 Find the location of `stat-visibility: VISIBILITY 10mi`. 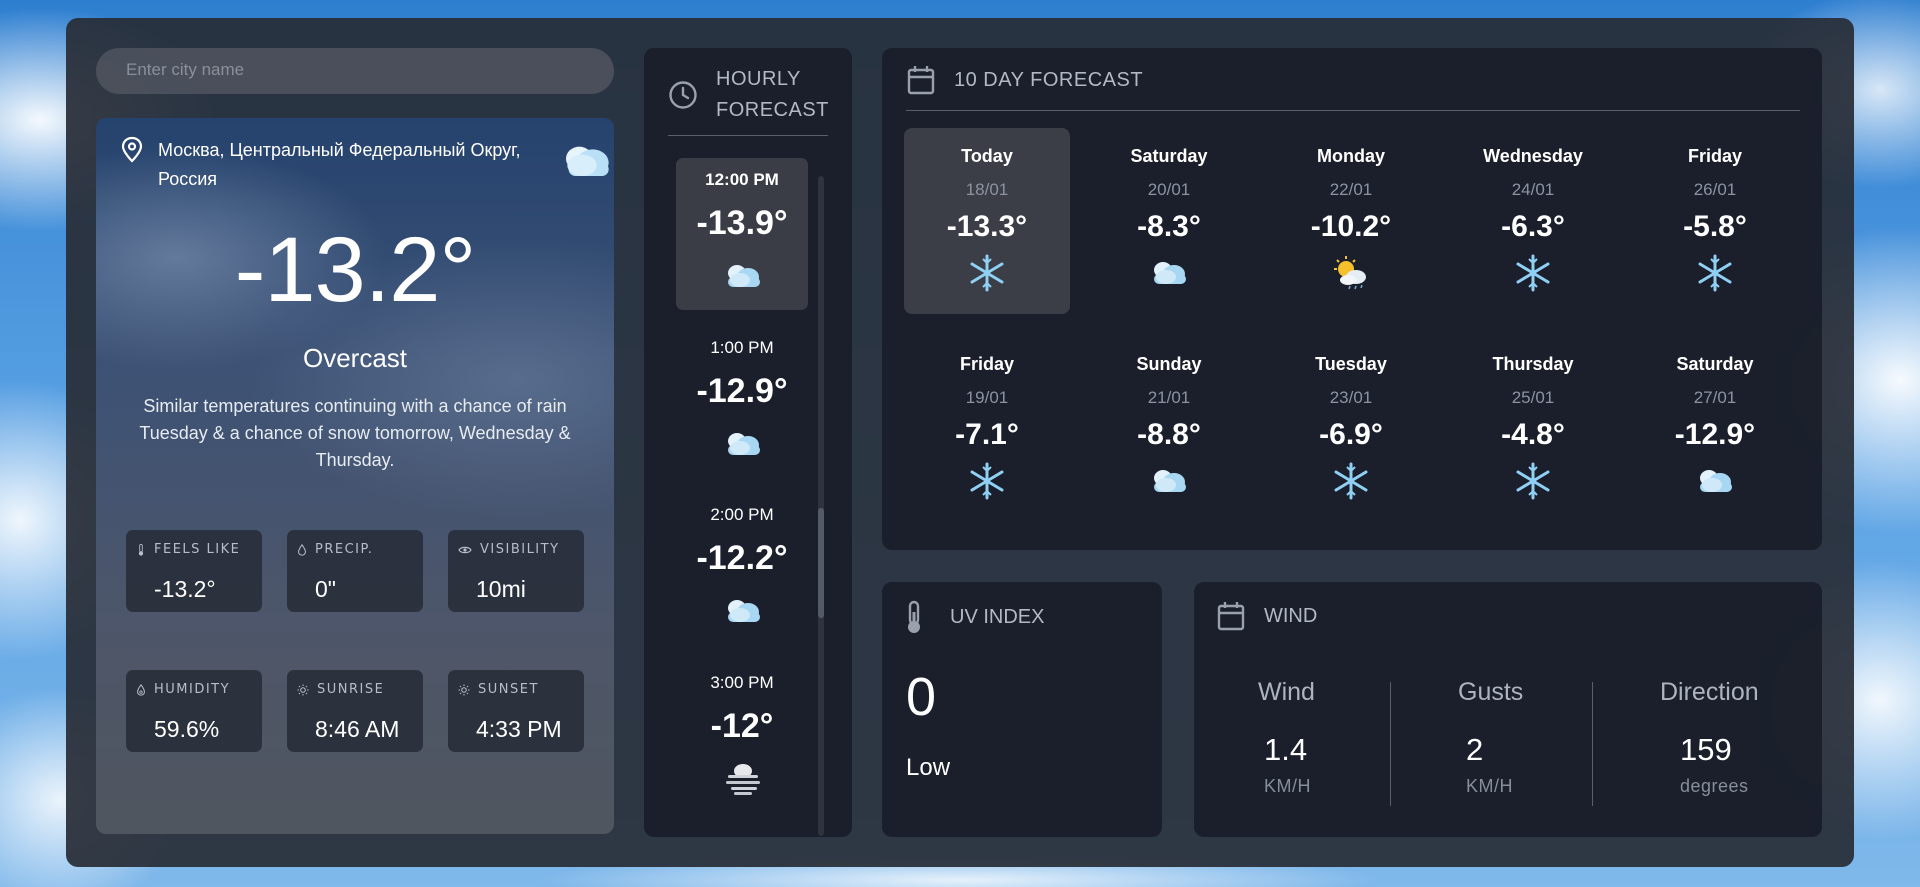

stat-visibility: VISIBILITY 10mi is located at coordinates (516, 571).